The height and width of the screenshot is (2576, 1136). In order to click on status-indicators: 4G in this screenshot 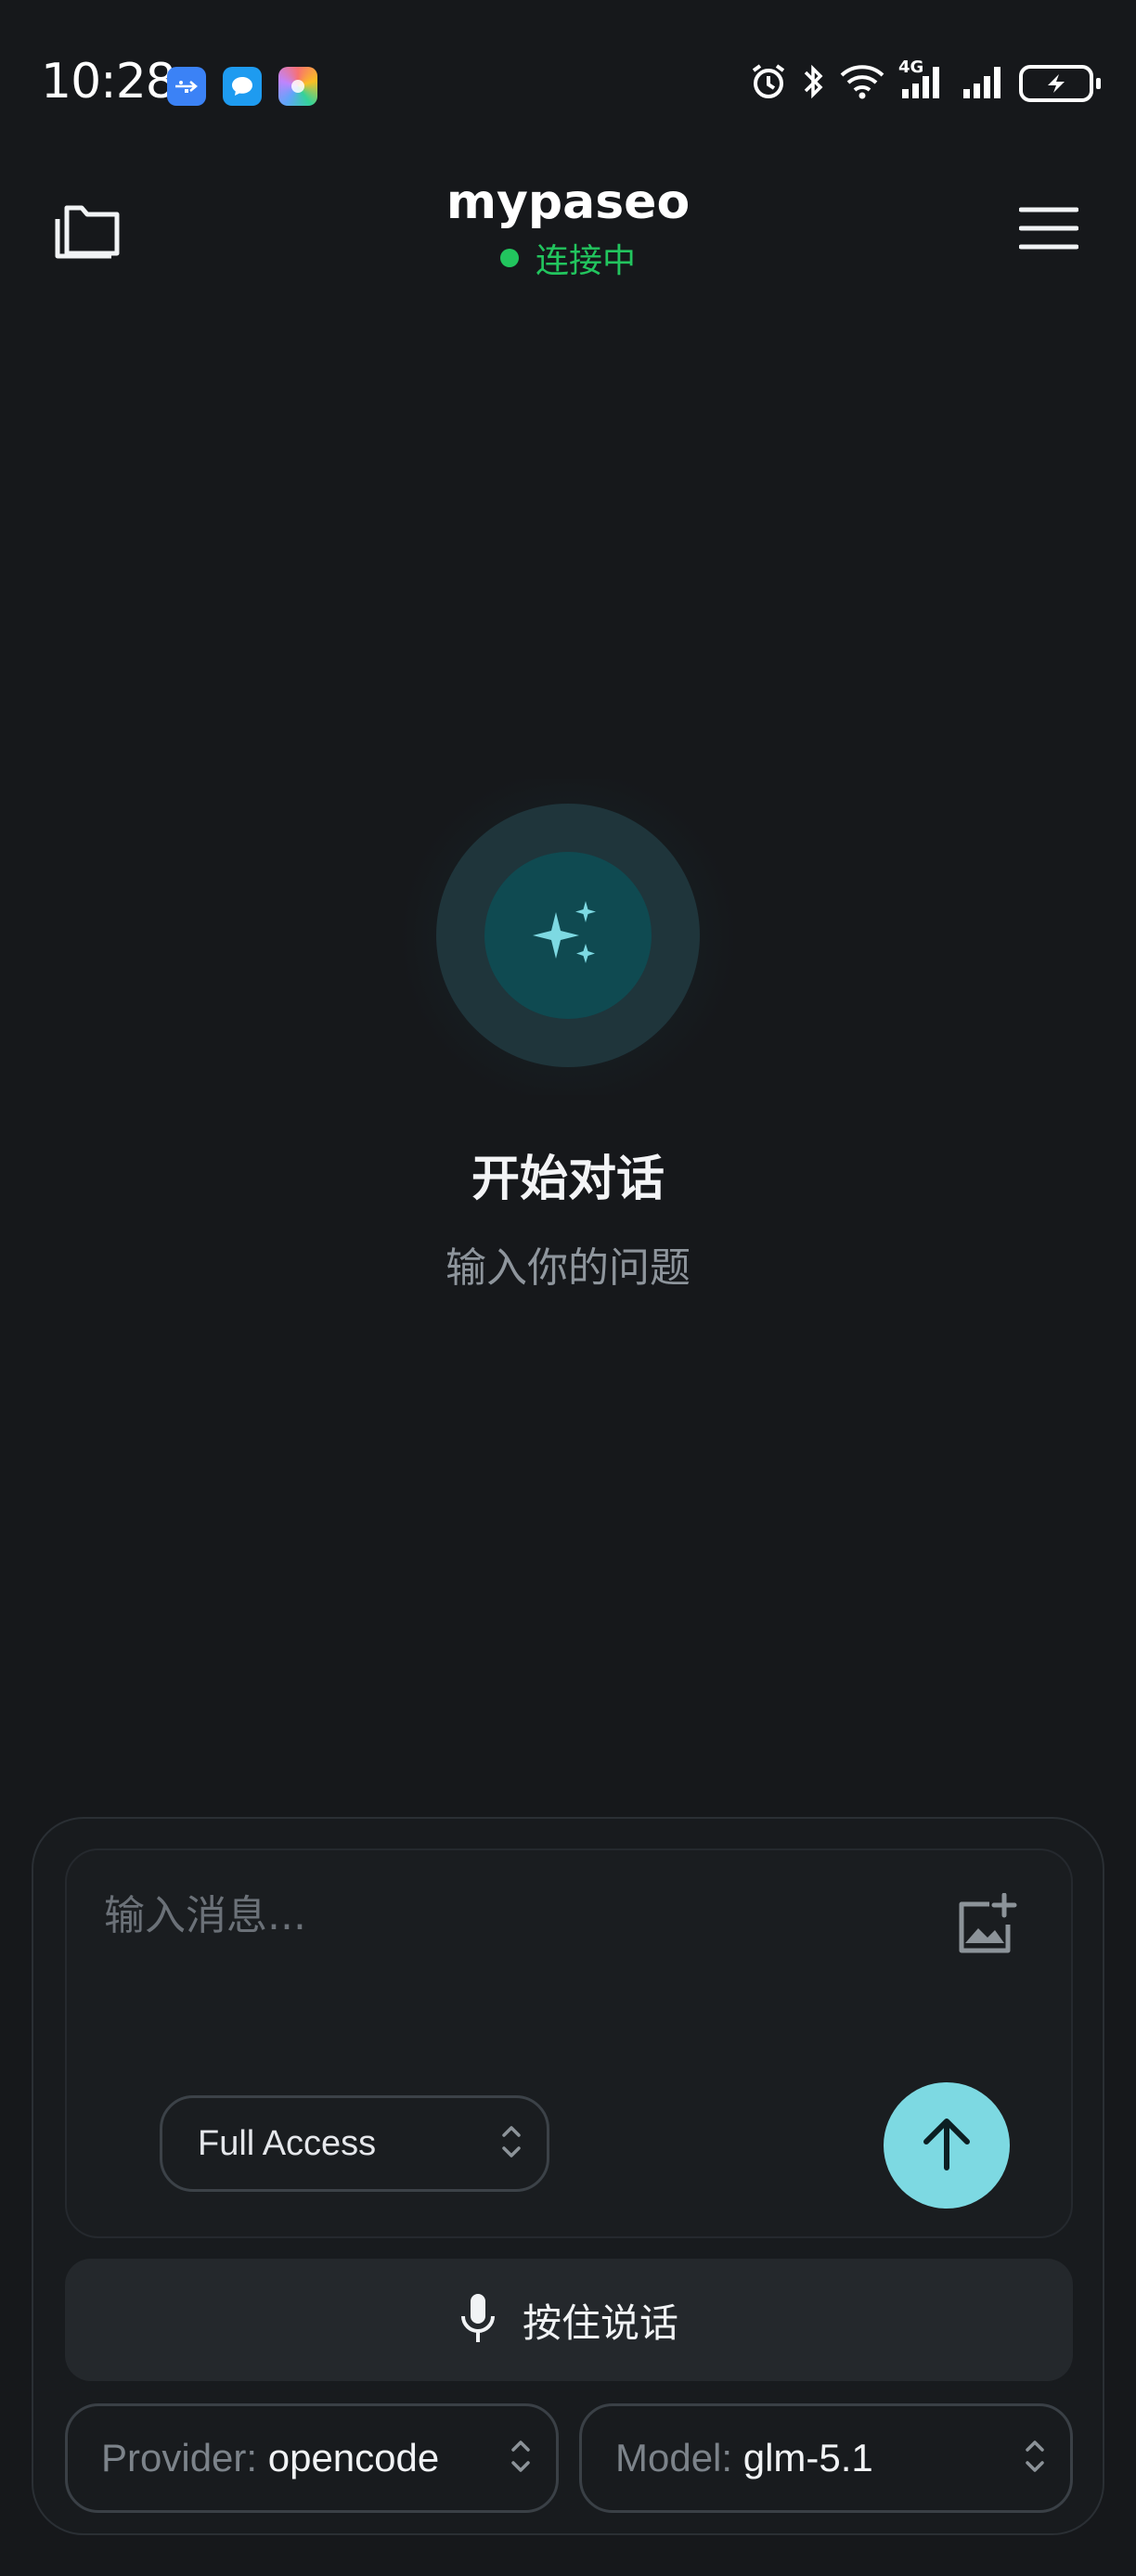, I will do `click(924, 82)`.